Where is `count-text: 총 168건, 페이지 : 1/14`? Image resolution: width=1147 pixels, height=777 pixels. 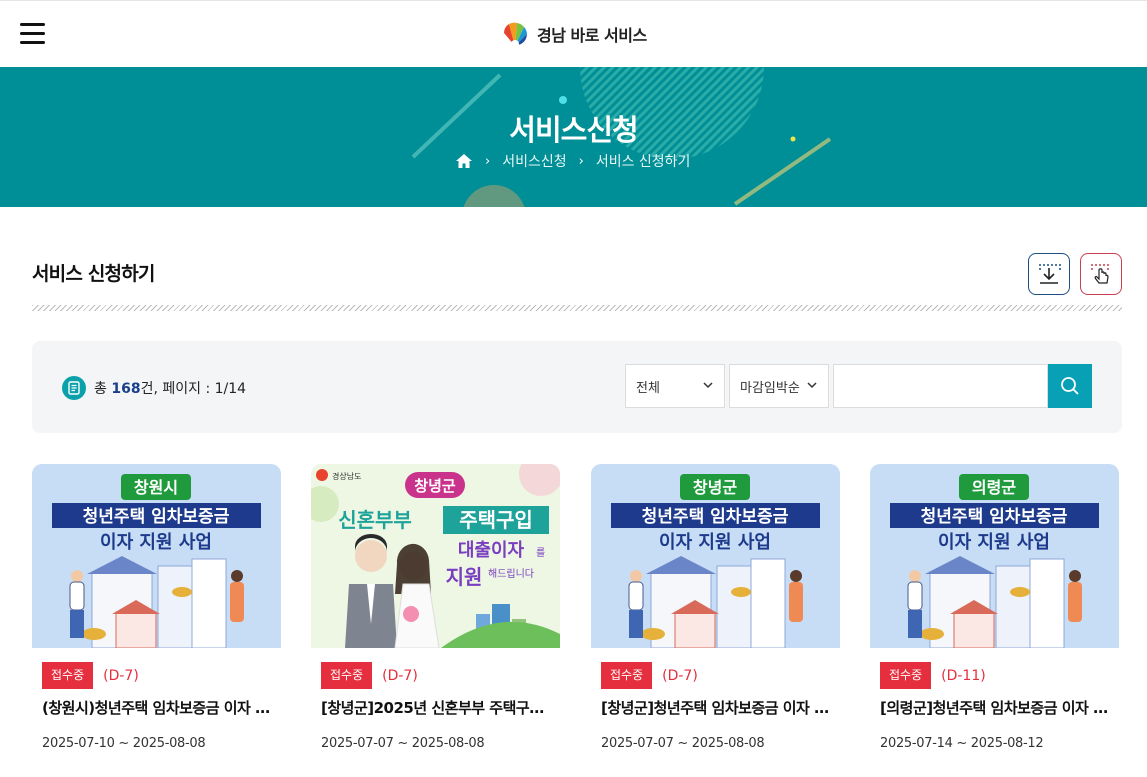 count-text: 총 168건, 페이지 : 1/14 is located at coordinates (170, 388).